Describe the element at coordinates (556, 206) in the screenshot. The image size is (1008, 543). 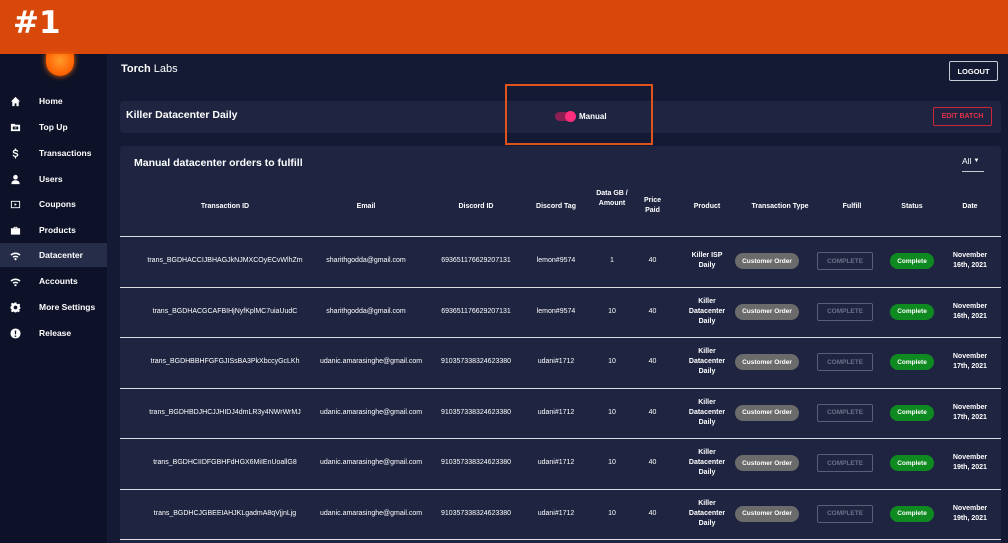
I see `column-header-discord-tag: Discord Tag` at that location.